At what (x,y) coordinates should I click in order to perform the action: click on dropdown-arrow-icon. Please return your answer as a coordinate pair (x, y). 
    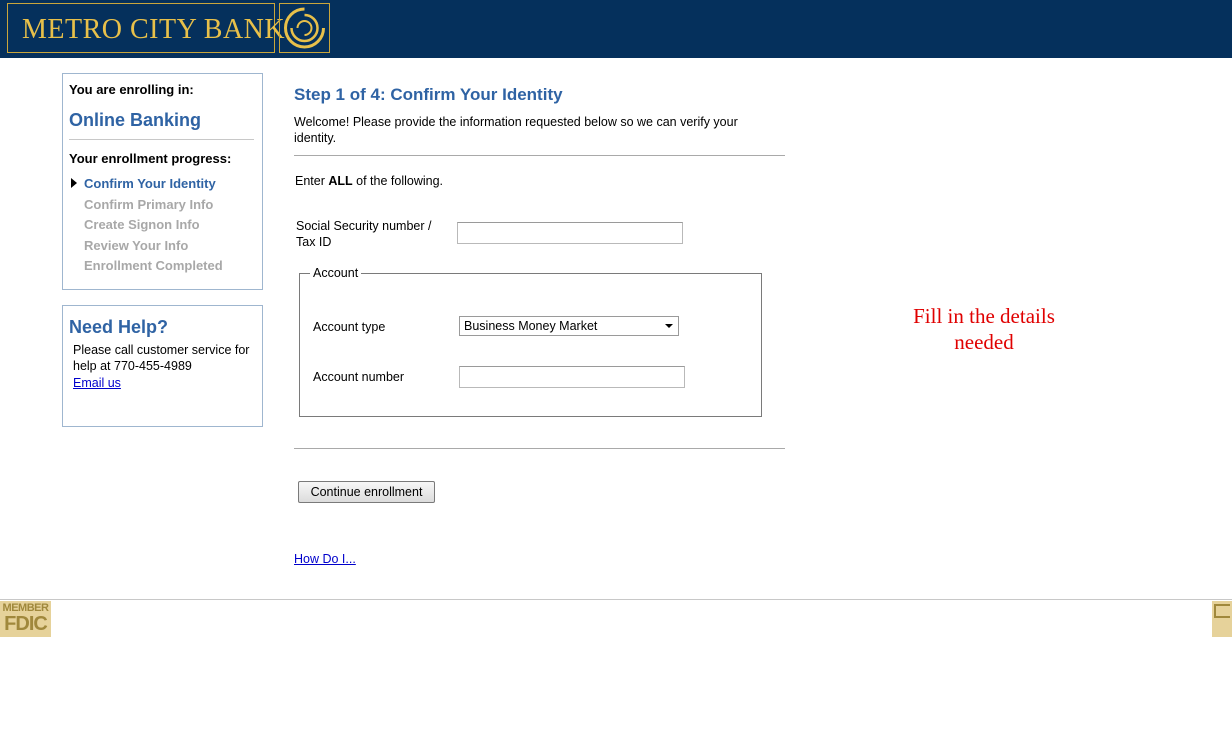
    Looking at the image, I should click on (669, 326).